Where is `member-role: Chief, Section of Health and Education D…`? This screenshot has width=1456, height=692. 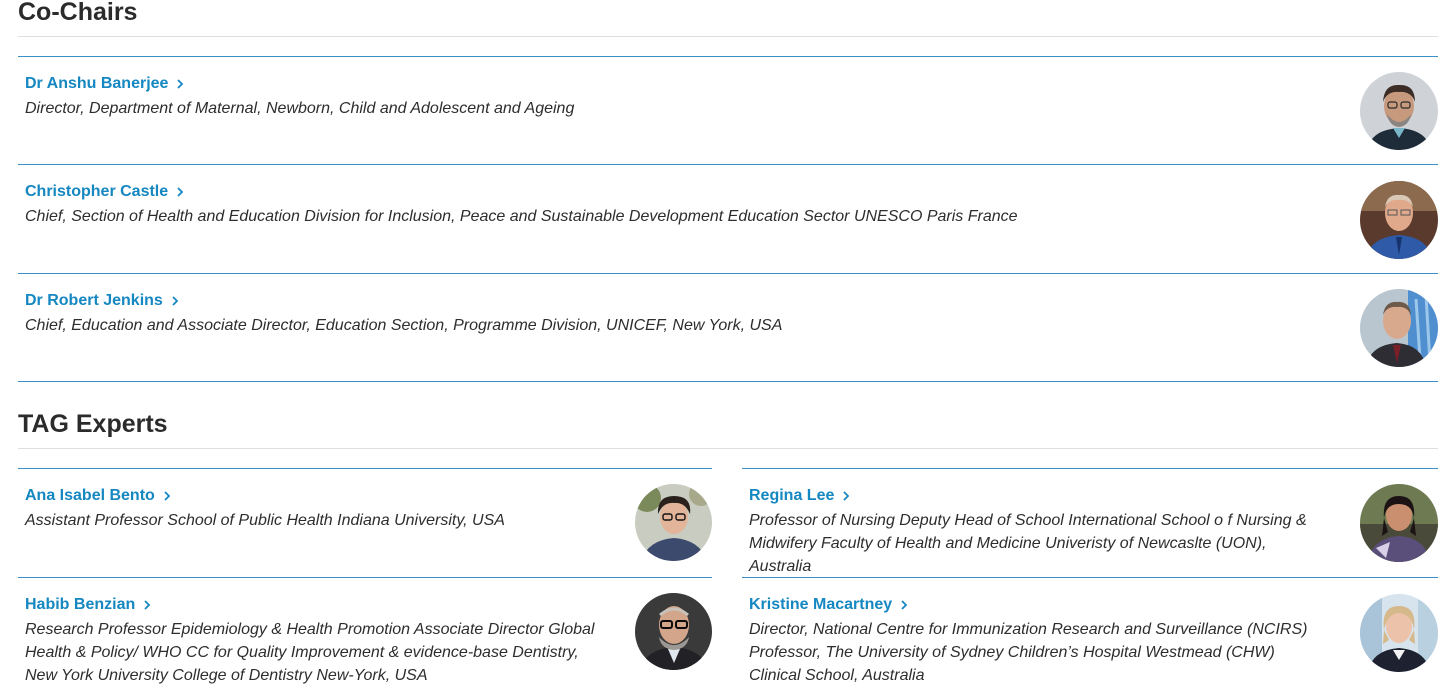
member-role: Chief, Section of Health and Education D… is located at coordinates (521, 216).